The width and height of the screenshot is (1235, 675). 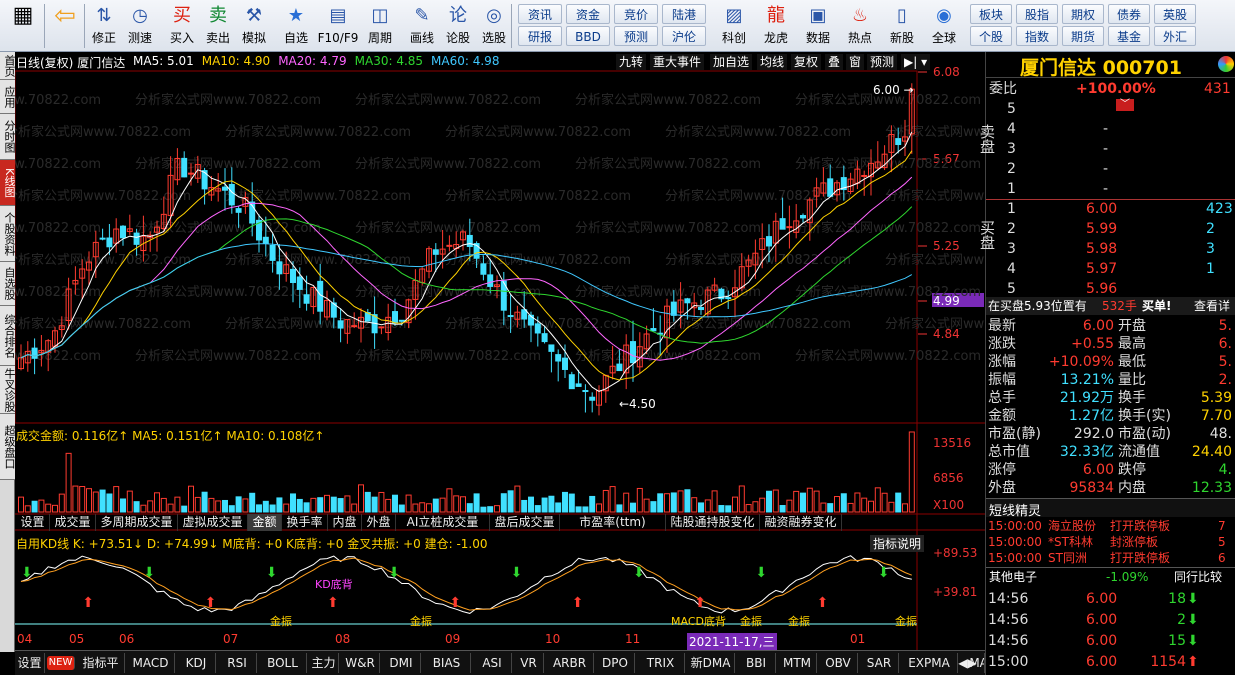 I want to click on toolbar-select-stock-button: ◎ 选股, so click(x=494, y=26).